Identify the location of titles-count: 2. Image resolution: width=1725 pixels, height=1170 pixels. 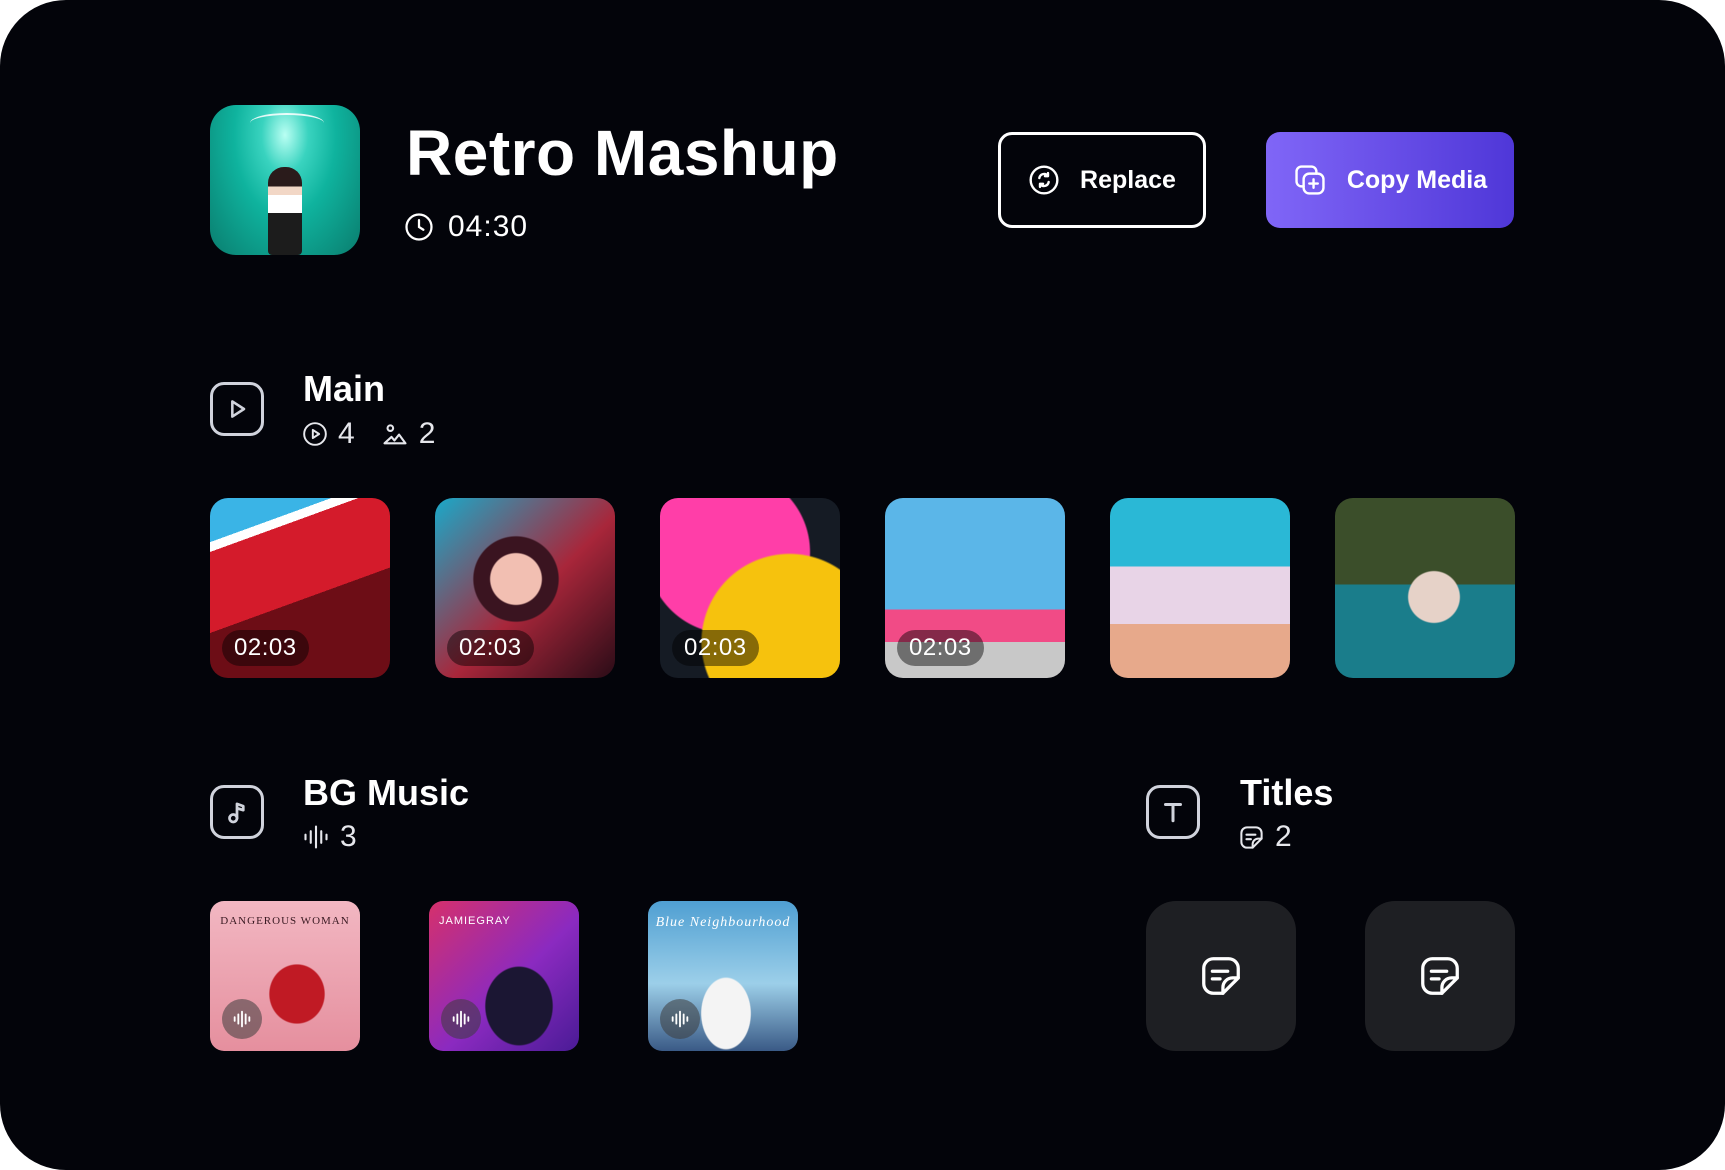
(1283, 836).